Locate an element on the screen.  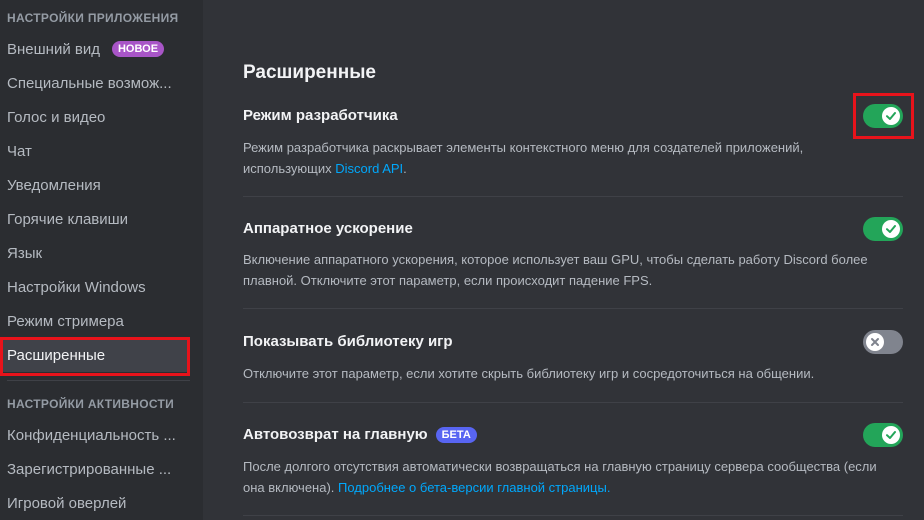
sidebar-item-label: Язык is located at coordinates (25, 253).